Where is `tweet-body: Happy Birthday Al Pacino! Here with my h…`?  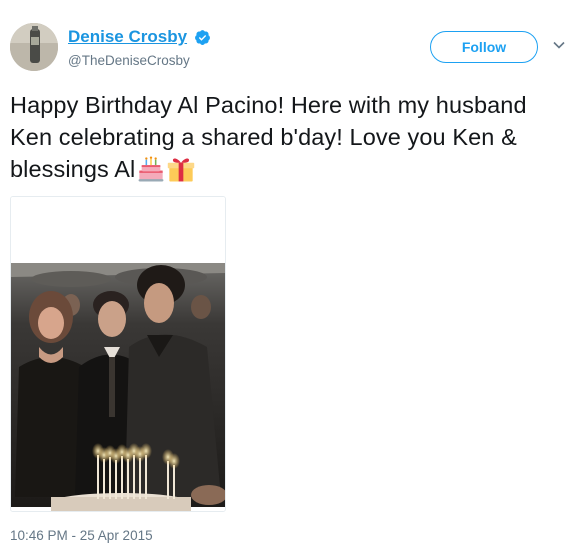 tweet-body: Happy Birthday Al Pacino! Here with my h… is located at coordinates (268, 137).